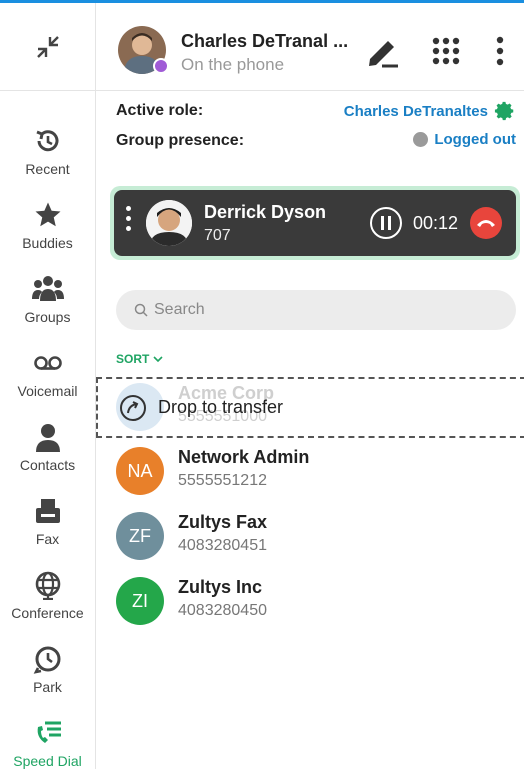  I want to click on sort-dropdown: SORT, so click(139, 359).